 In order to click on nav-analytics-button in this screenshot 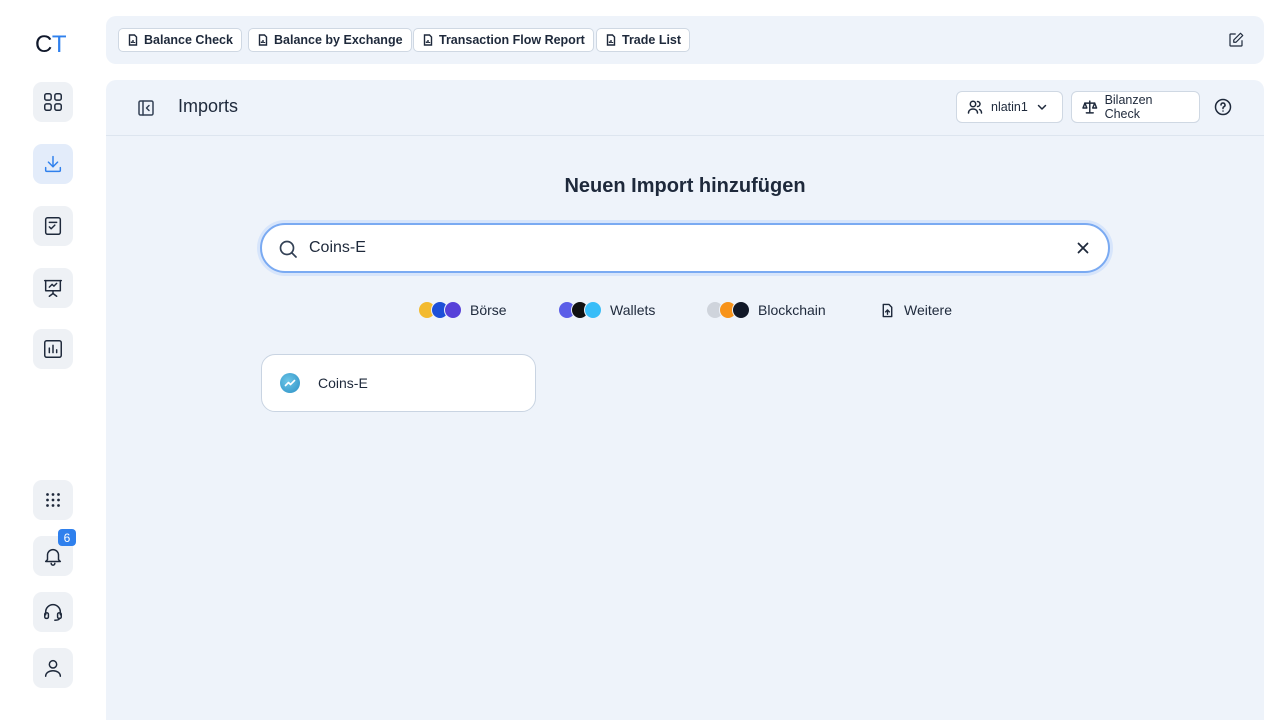, I will do `click(53, 349)`.